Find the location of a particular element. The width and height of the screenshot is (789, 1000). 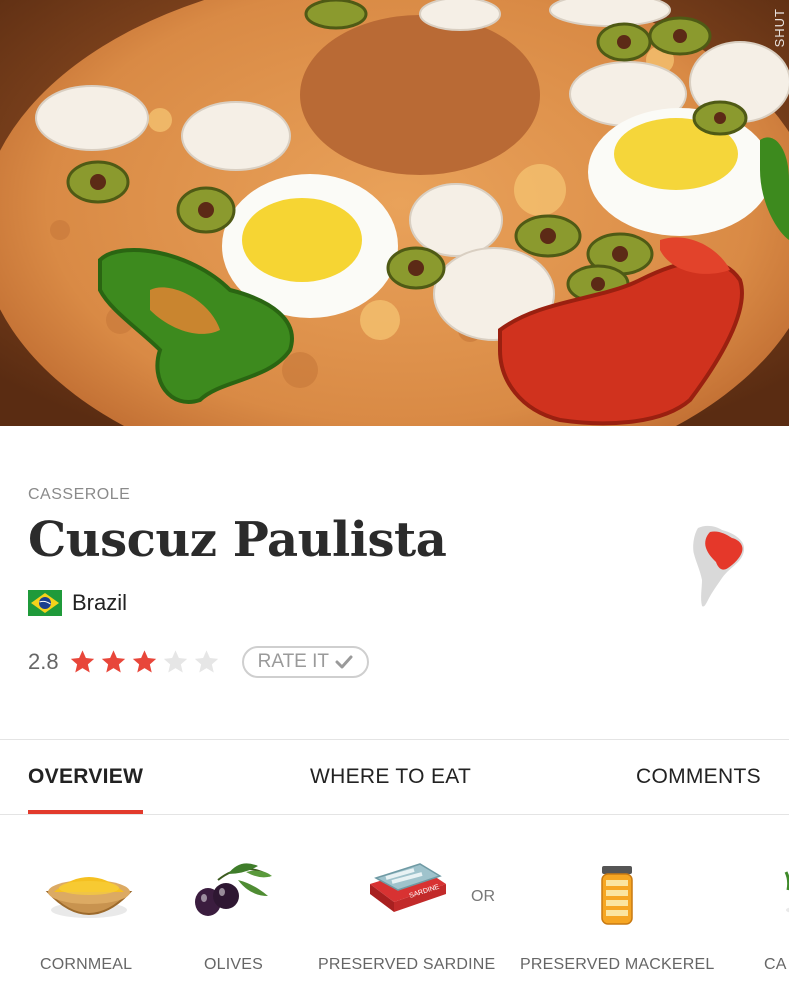

ingredient-olives: OLIVES is located at coordinates (233, 906).